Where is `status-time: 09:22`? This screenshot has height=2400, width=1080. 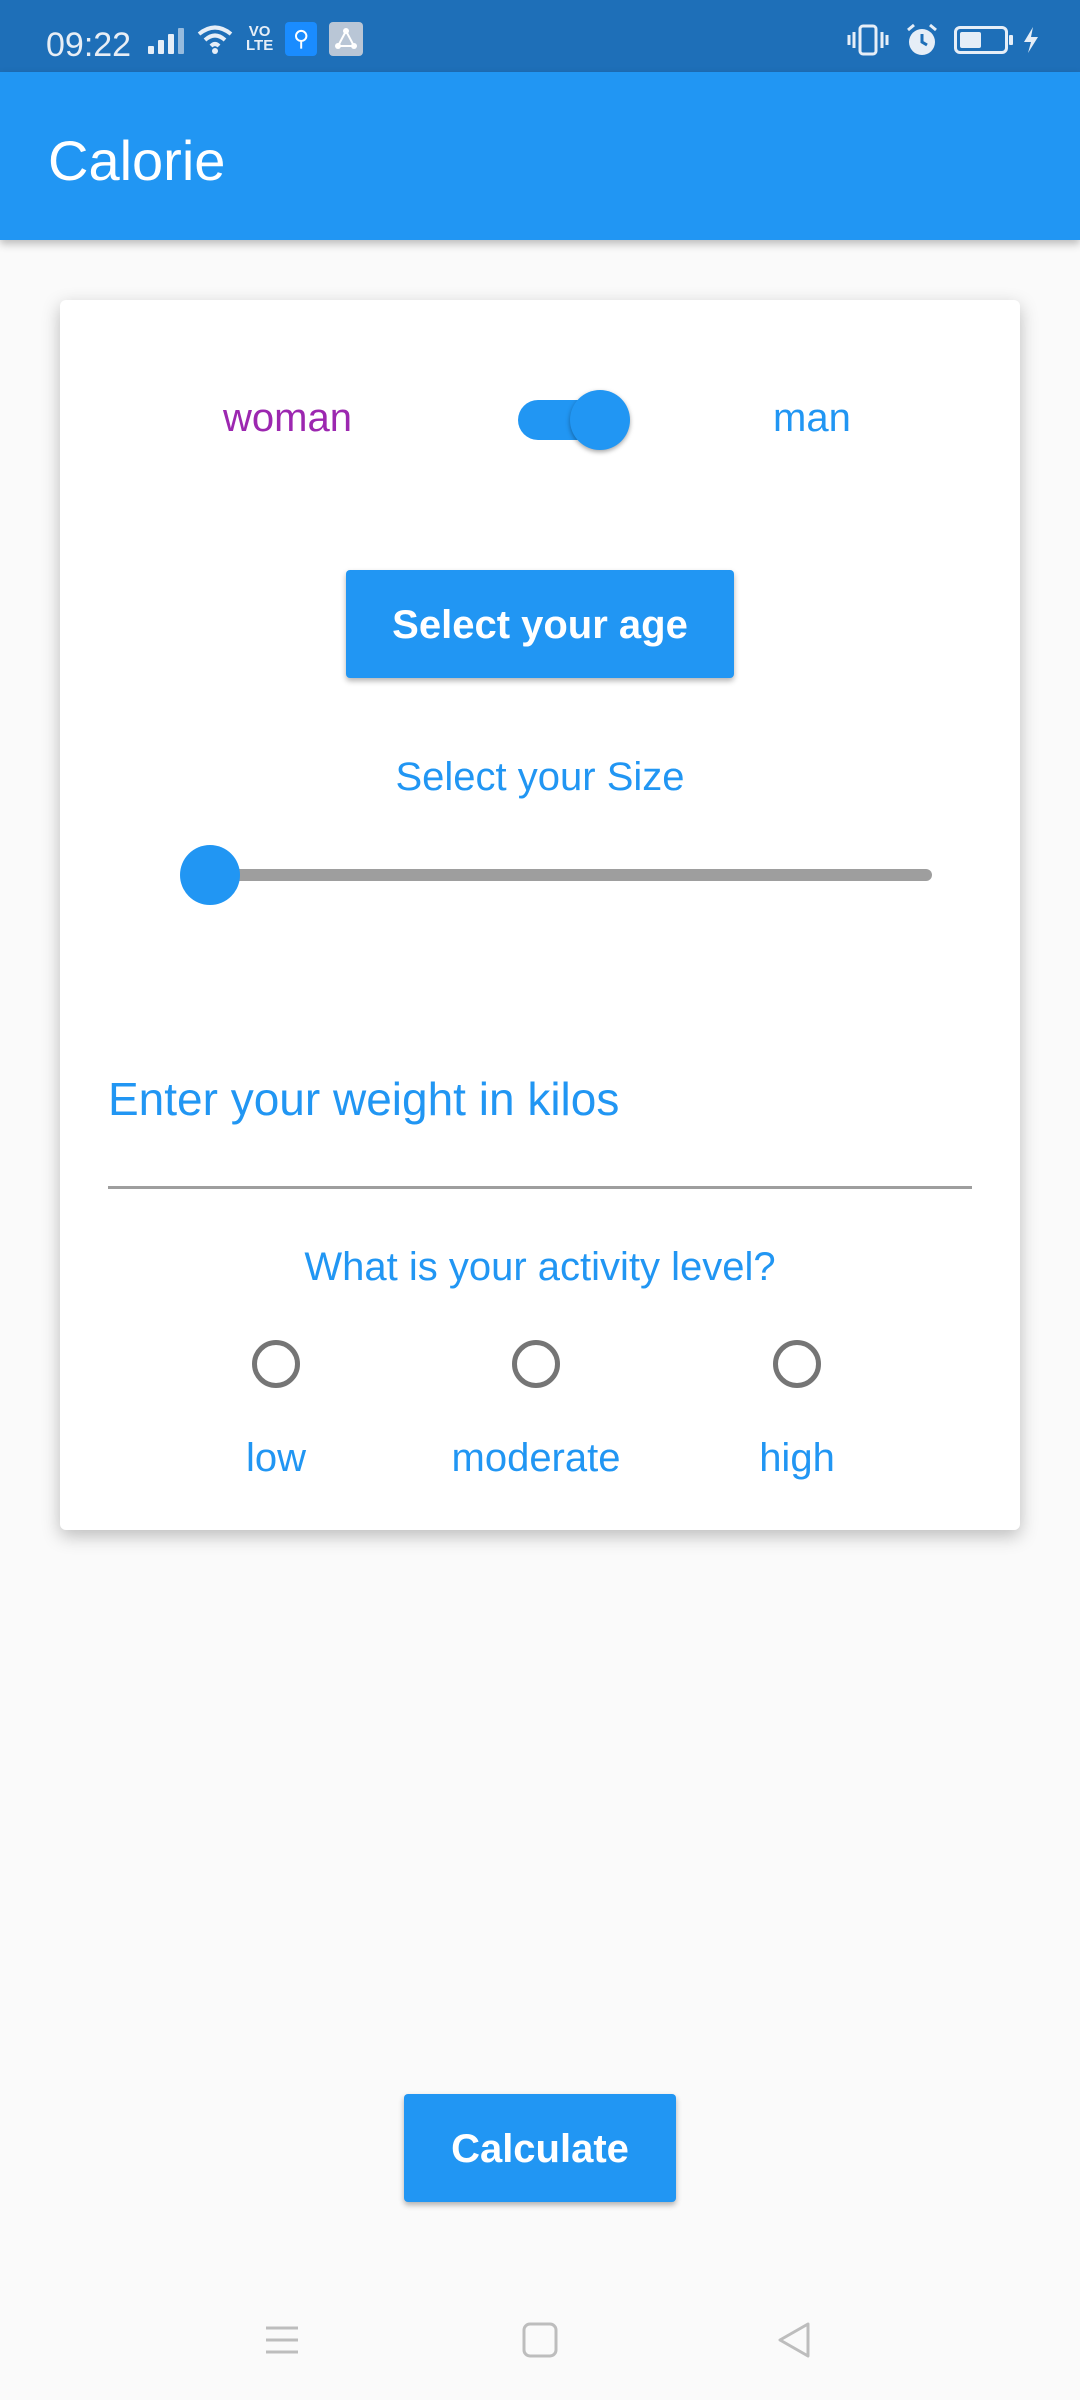
status-time: 09:22 is located at coordinates (89, 45).